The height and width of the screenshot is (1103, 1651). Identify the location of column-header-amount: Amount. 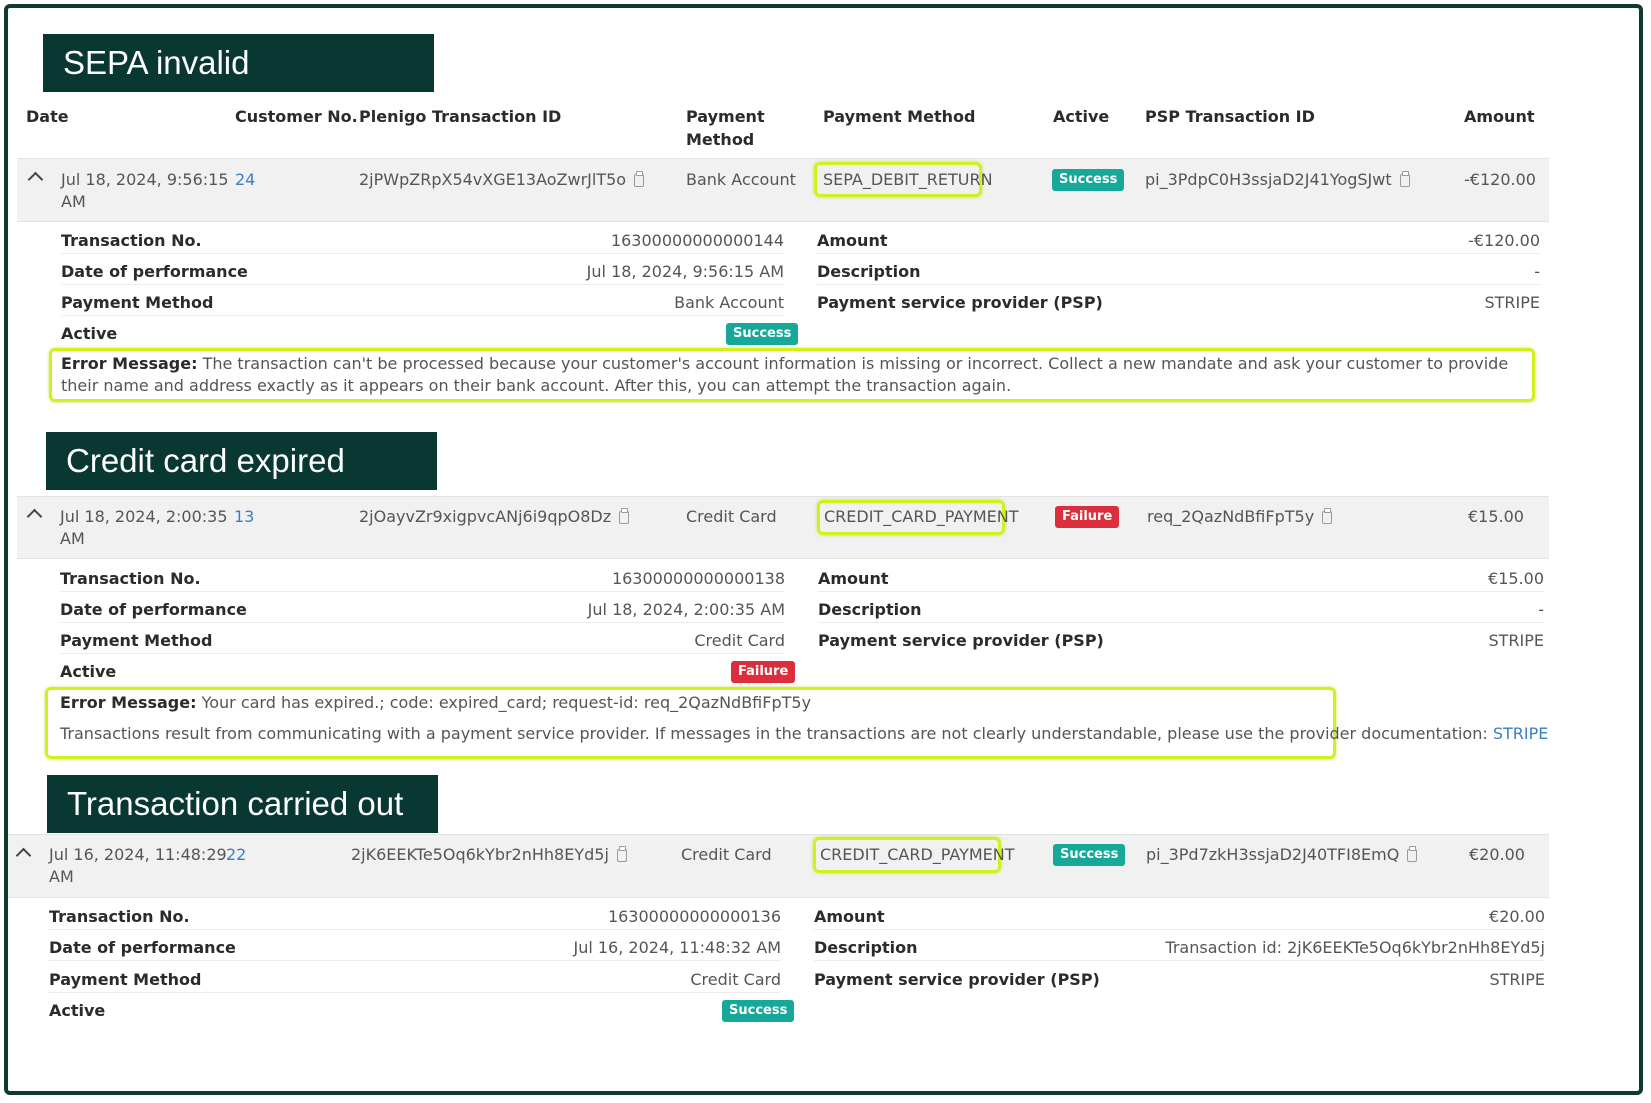
(1499, 116).